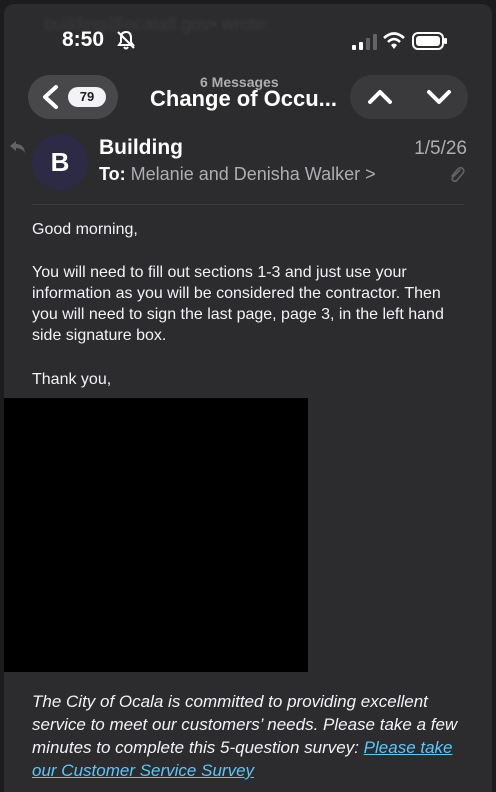 The height and width of the screenshot is (792, 496). Describe the element at coordinates (248, 204) in the screenshot. I see `header-divider` at that location.